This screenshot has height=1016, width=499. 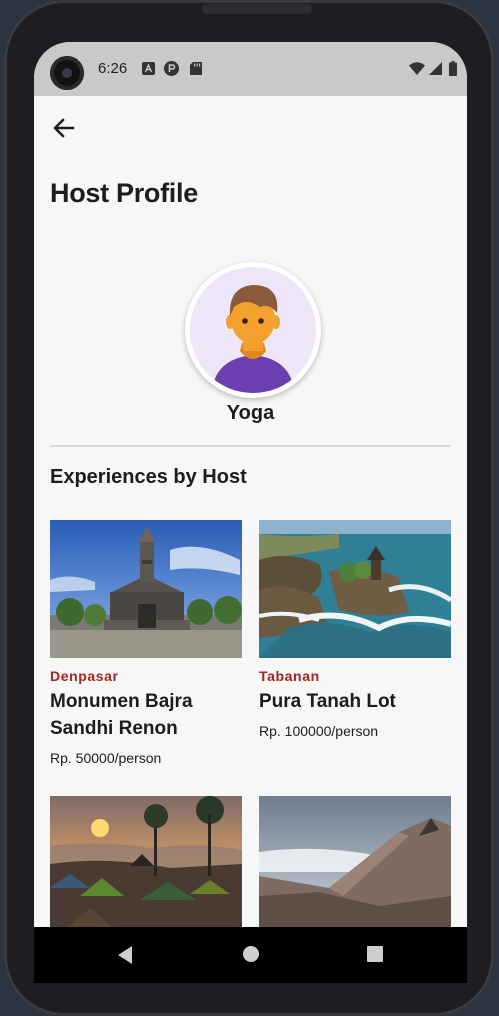 I want to click on front-camera, so click(x=67, y=73).